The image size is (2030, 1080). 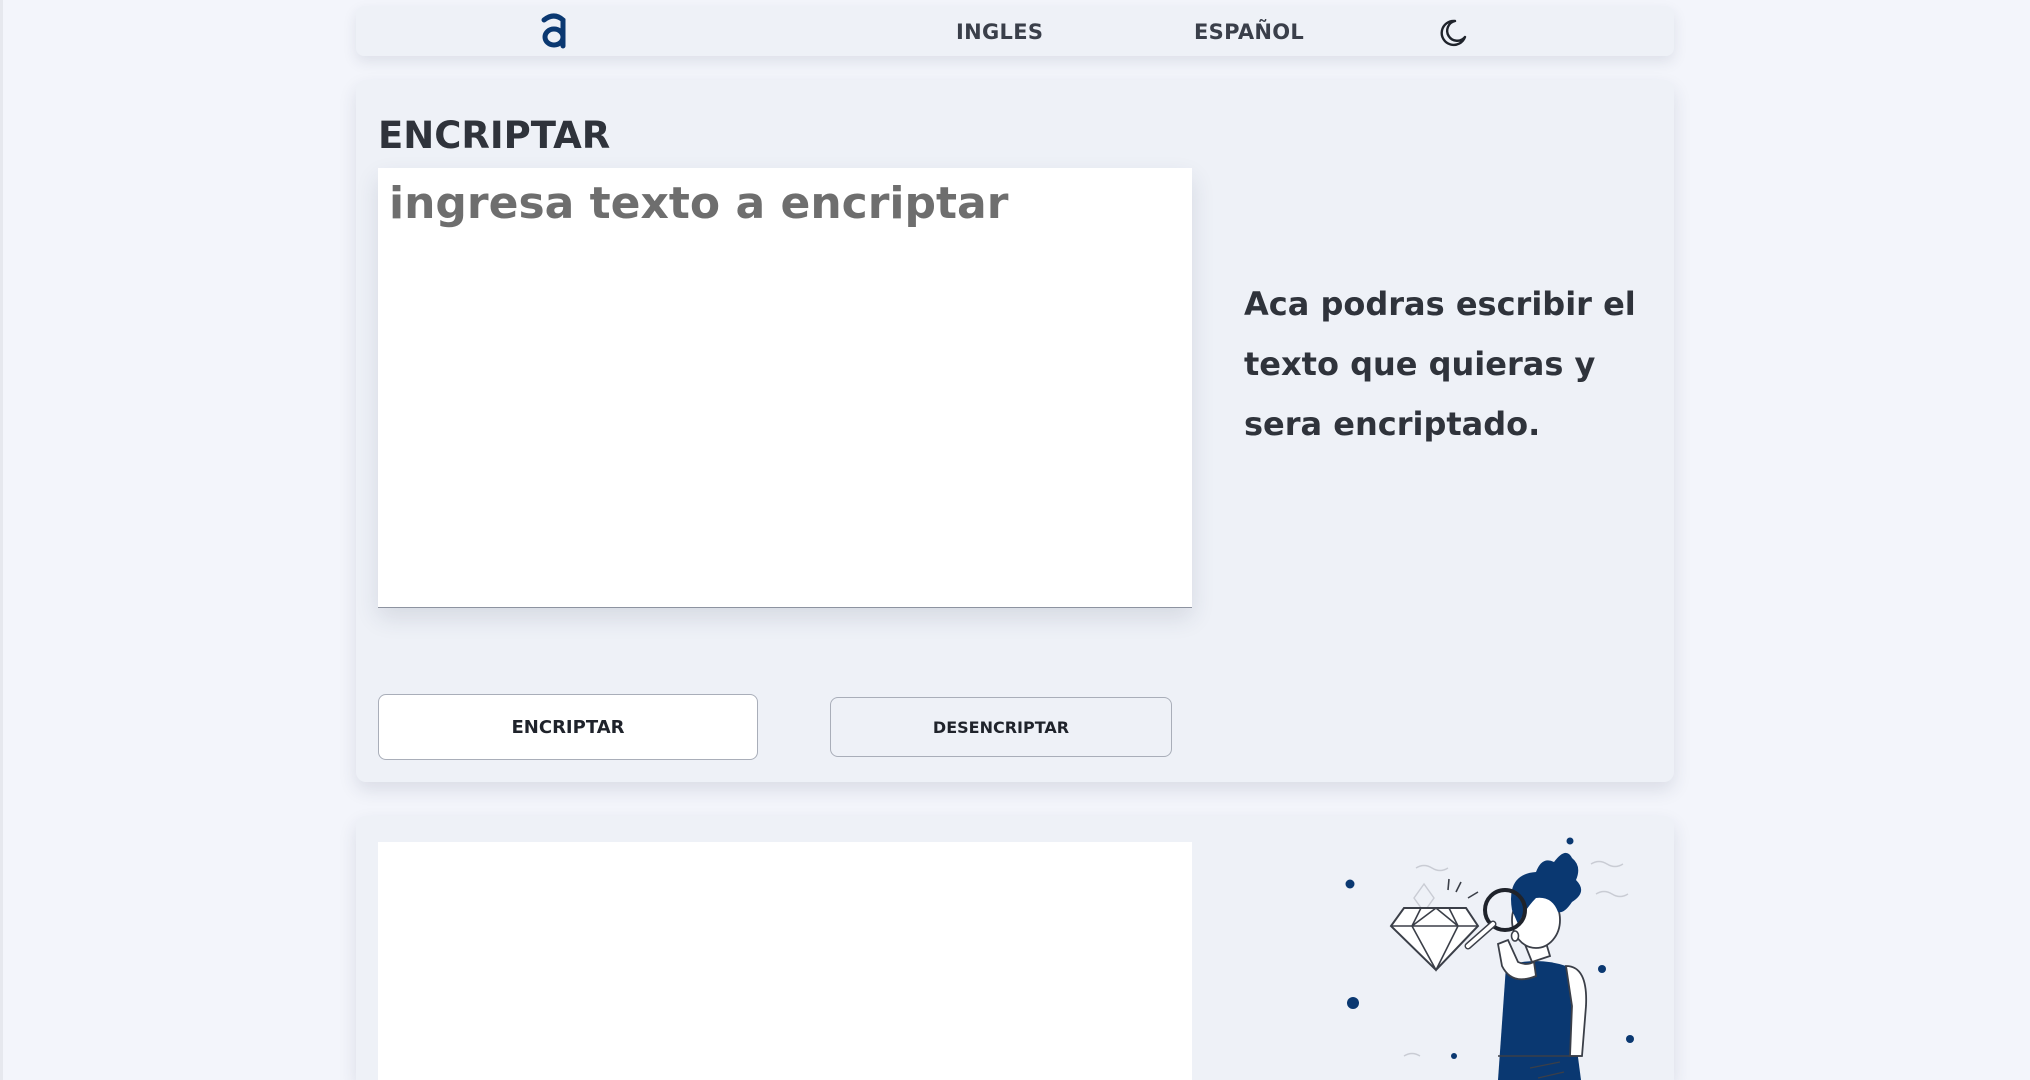 I want to click on moon-icon, so click(x=1453, y=33).